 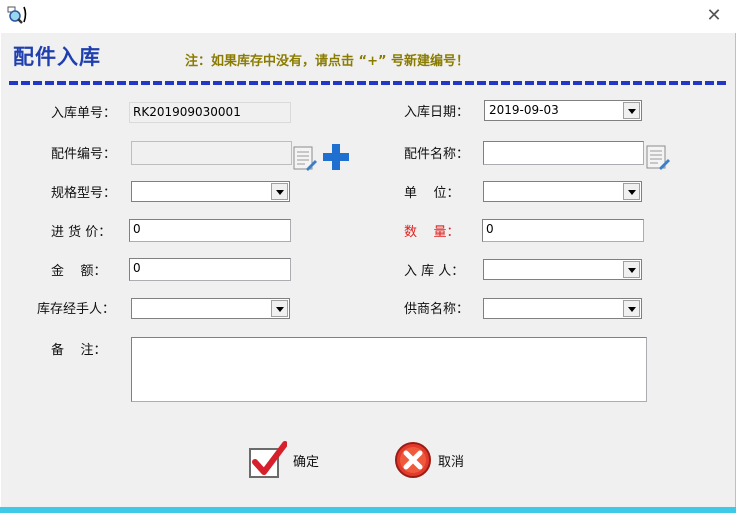 I want to click on quantity-field: 0, so click(x=563, y=230).